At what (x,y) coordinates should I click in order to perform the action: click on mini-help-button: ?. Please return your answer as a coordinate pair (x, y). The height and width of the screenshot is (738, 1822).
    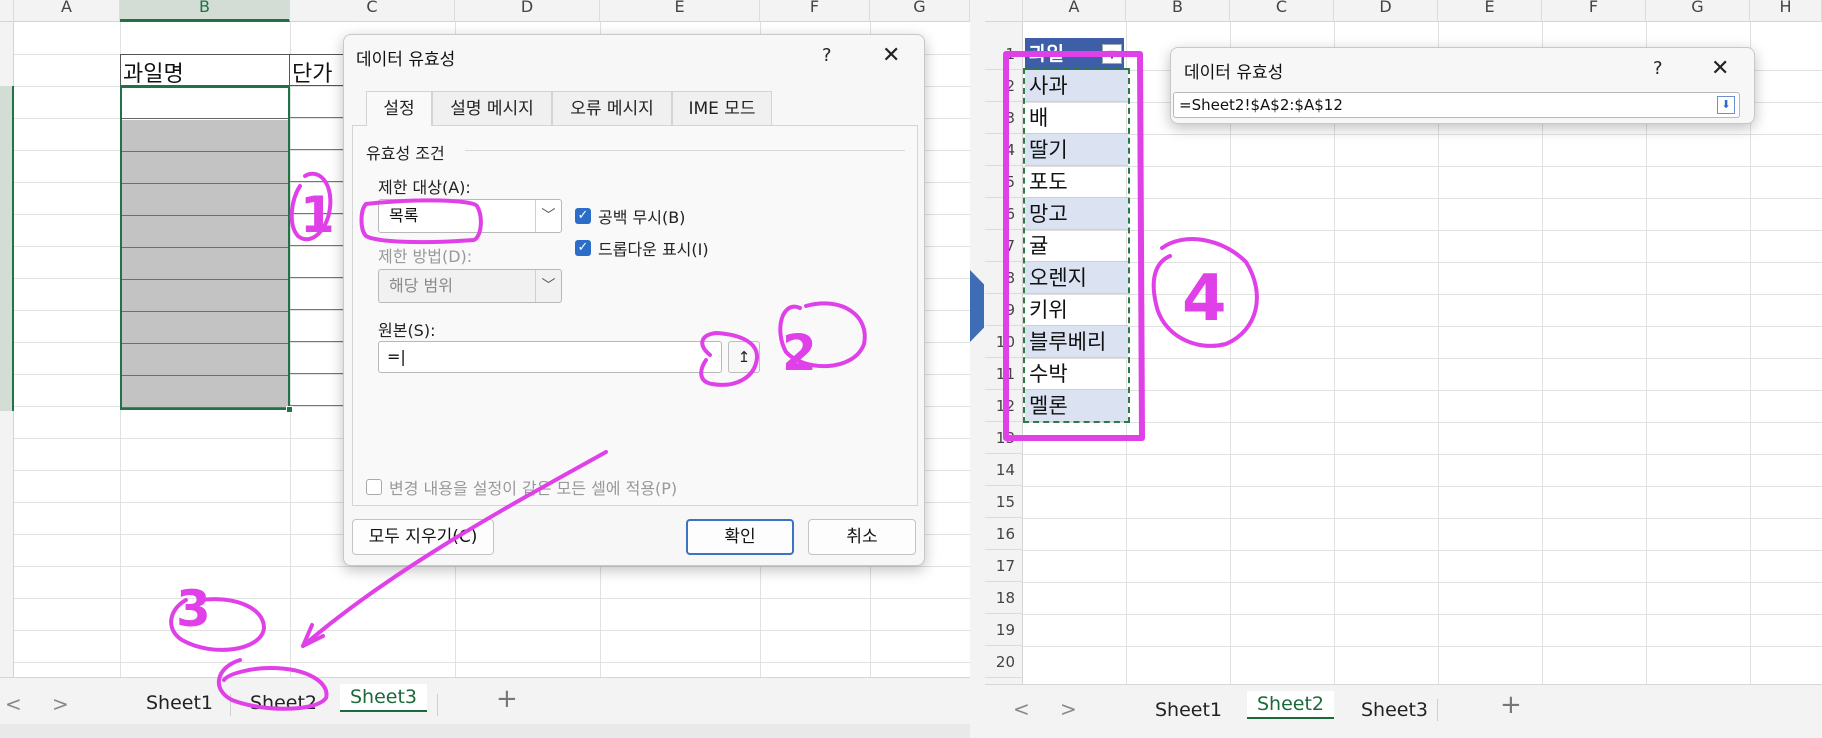
    Looking at the image, I should click on (1658, 68).